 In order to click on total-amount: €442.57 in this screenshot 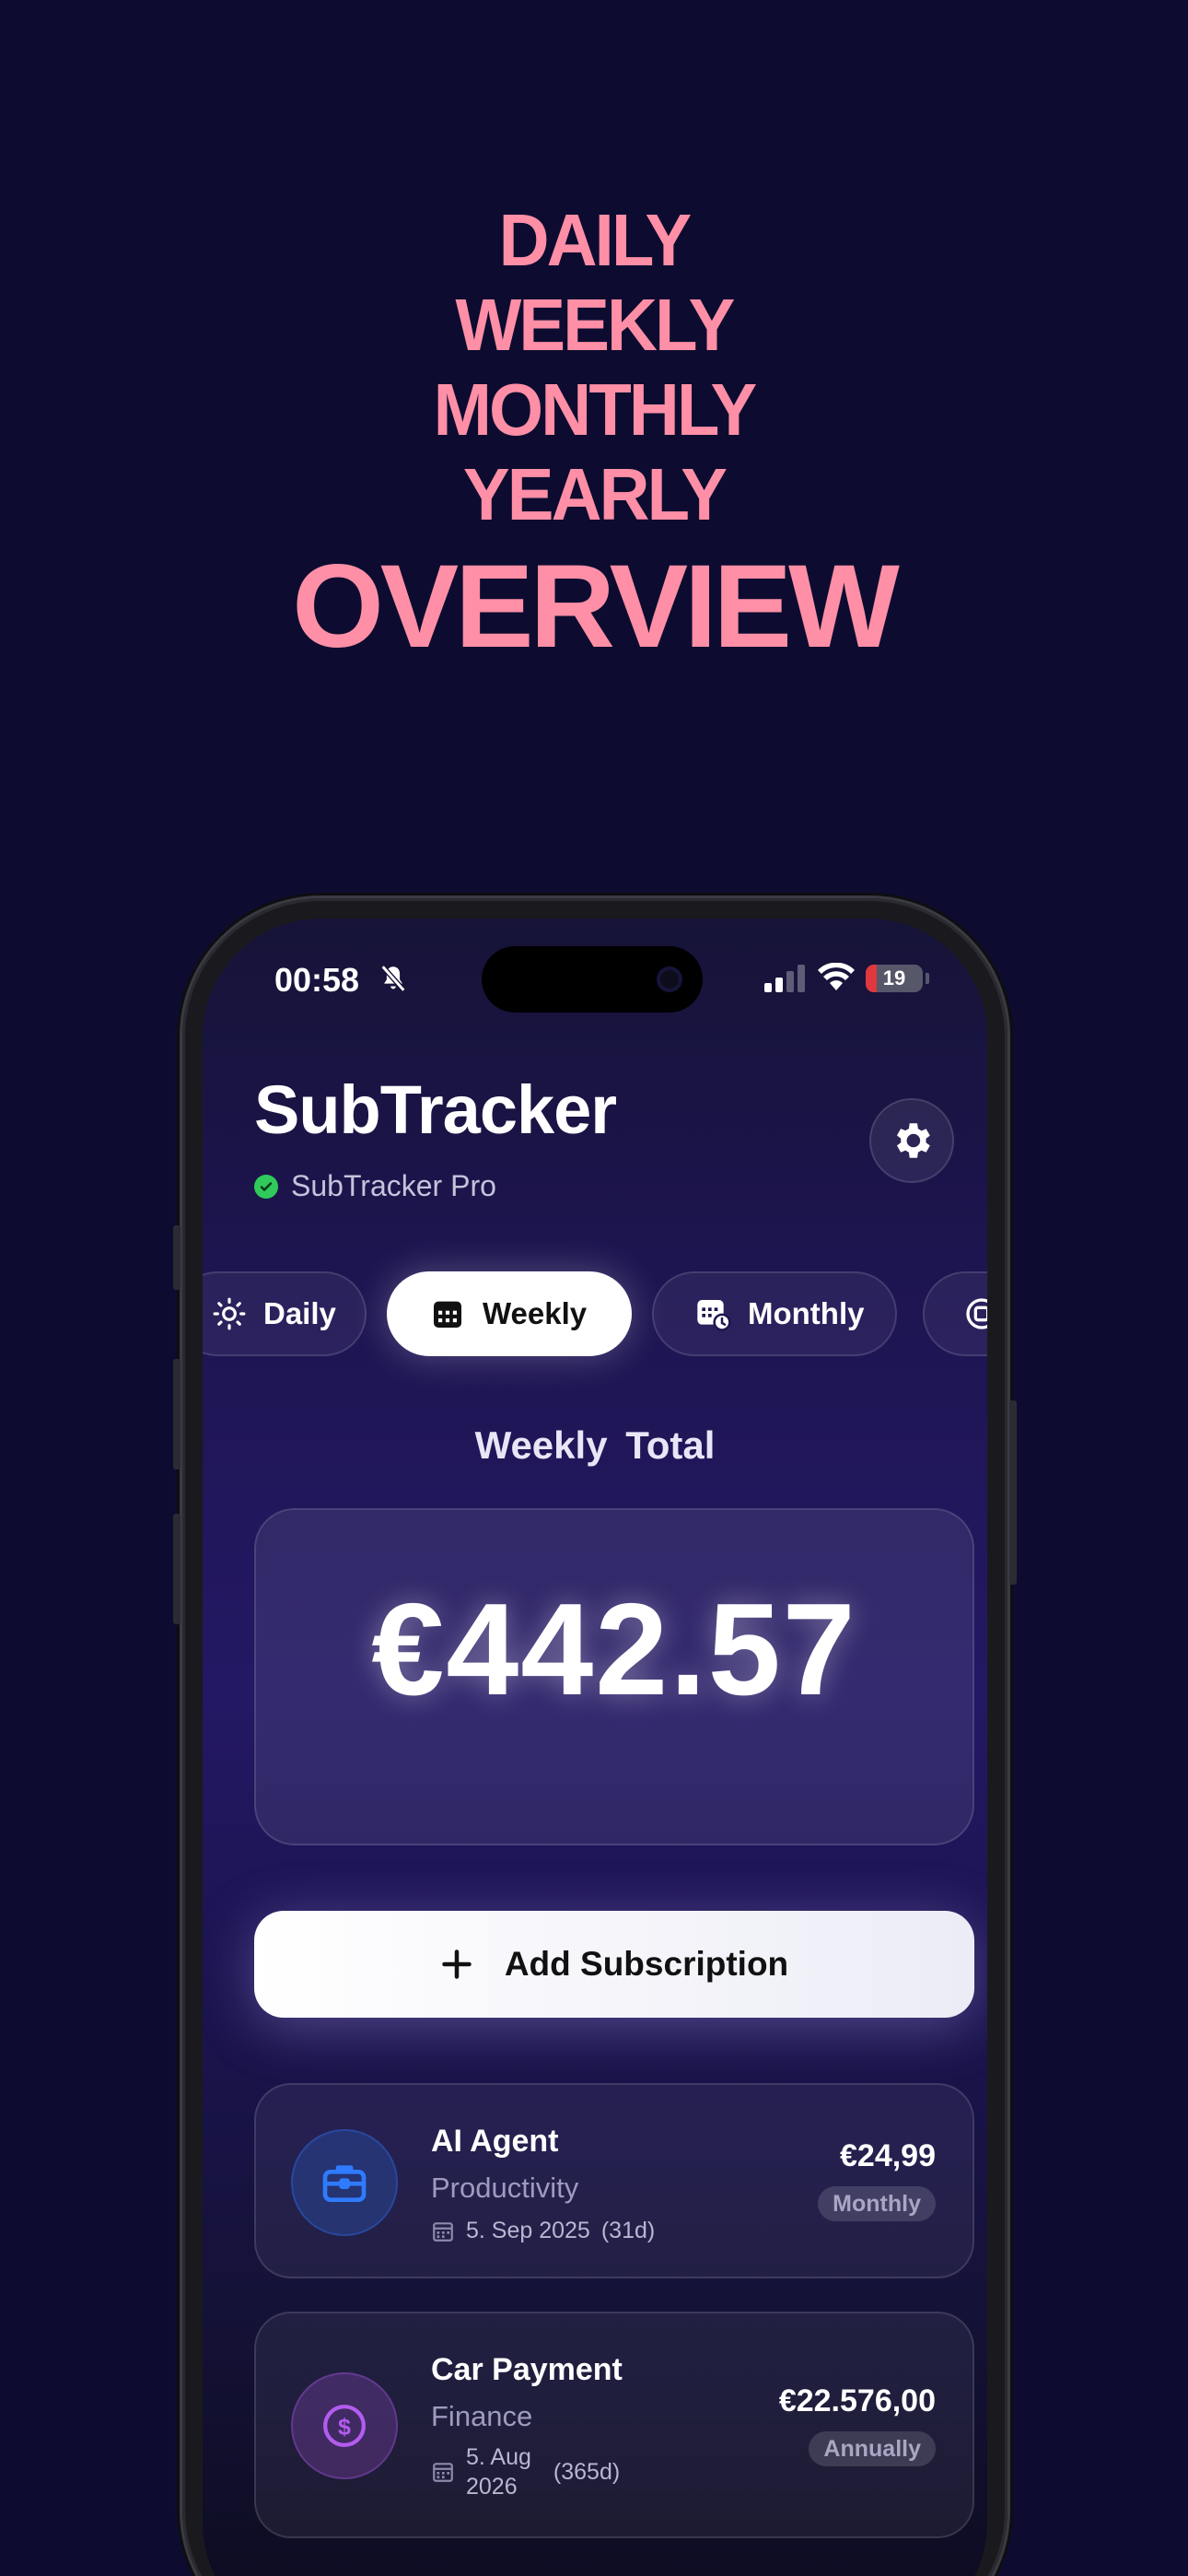, I will do `click(614, 1649)`.